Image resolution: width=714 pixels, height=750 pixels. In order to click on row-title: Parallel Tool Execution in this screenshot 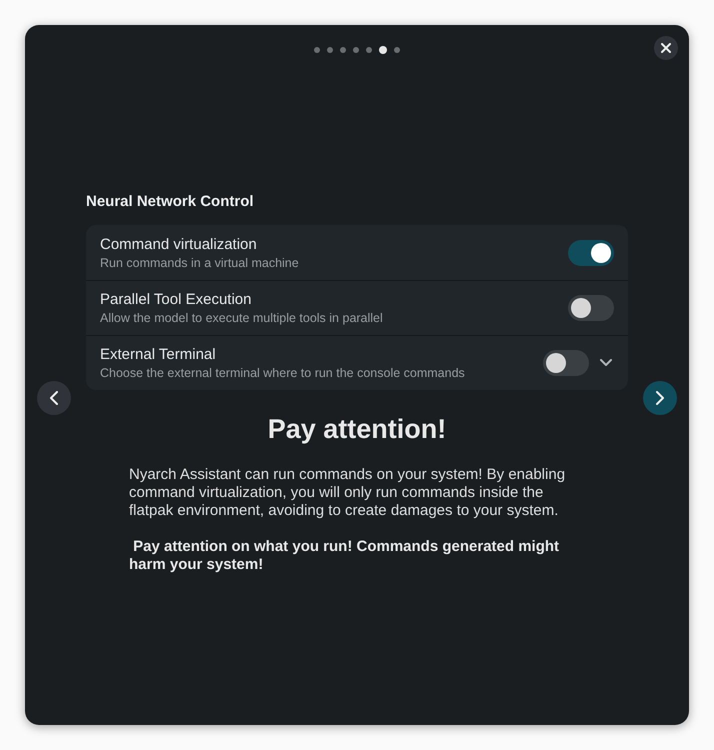, I will do `click(176, 299)`.